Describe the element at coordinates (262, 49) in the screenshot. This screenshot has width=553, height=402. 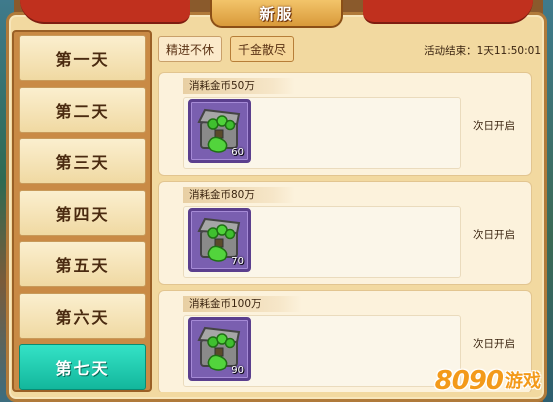
I see `tab-qianjin-sanjin: 千金散尽` at that location.